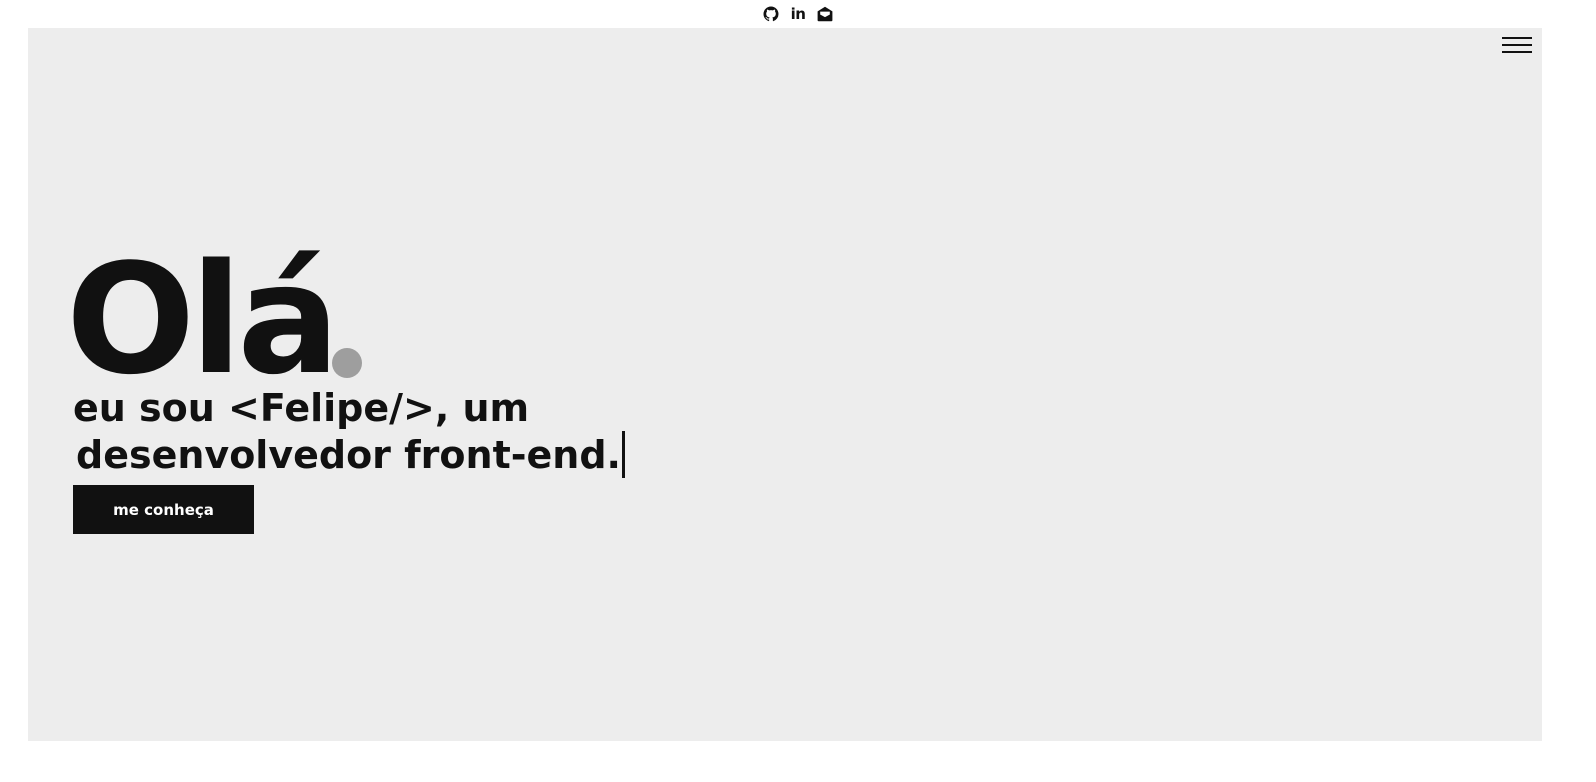 The image size is (1596, 782). I want to click on greeting-accent-dot, so click(347, 363).